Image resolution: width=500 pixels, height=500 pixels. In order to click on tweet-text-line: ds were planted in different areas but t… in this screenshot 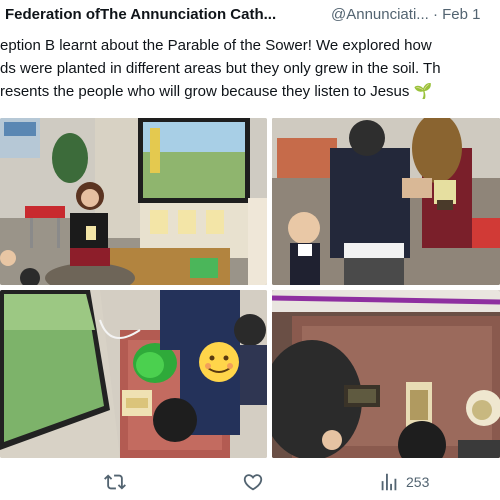, I will do `click(220, 68)`.